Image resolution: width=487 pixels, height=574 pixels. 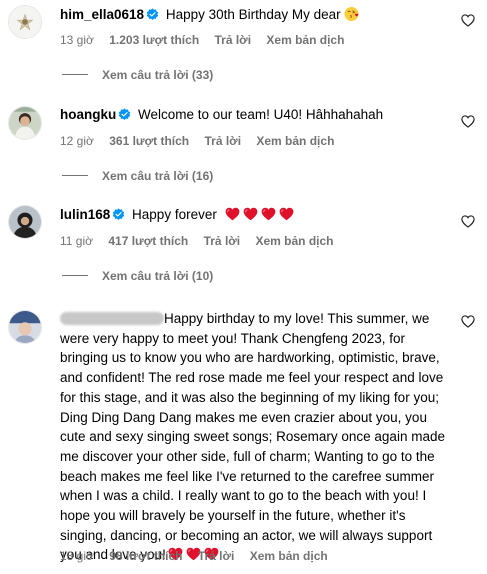 I want to click on comment-text: Welcome to our team! U40! Hâhhahahah, so click(x=261, y=114).